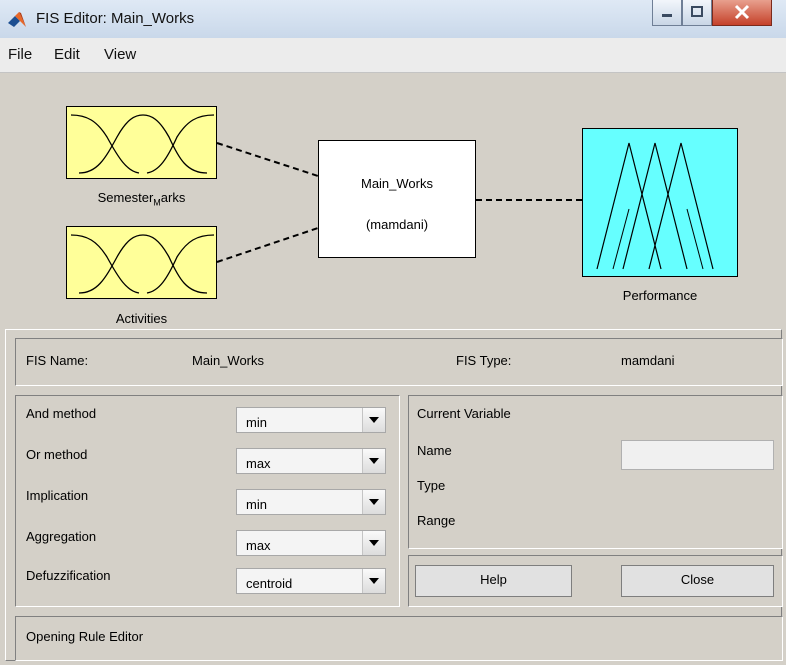  I want to click on buttons-frame: Help Close, so click(595, 581).